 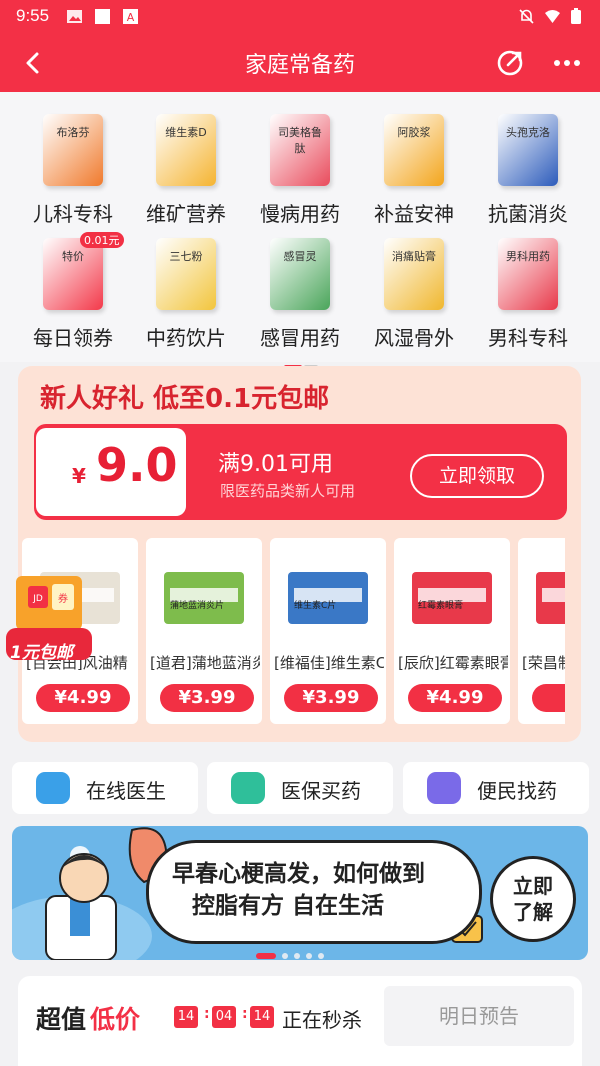 What do you see at coordinates (186, 150) in the screenshot?
I see `category-product-icon: 维生素D` at bounding box center [186, 150].